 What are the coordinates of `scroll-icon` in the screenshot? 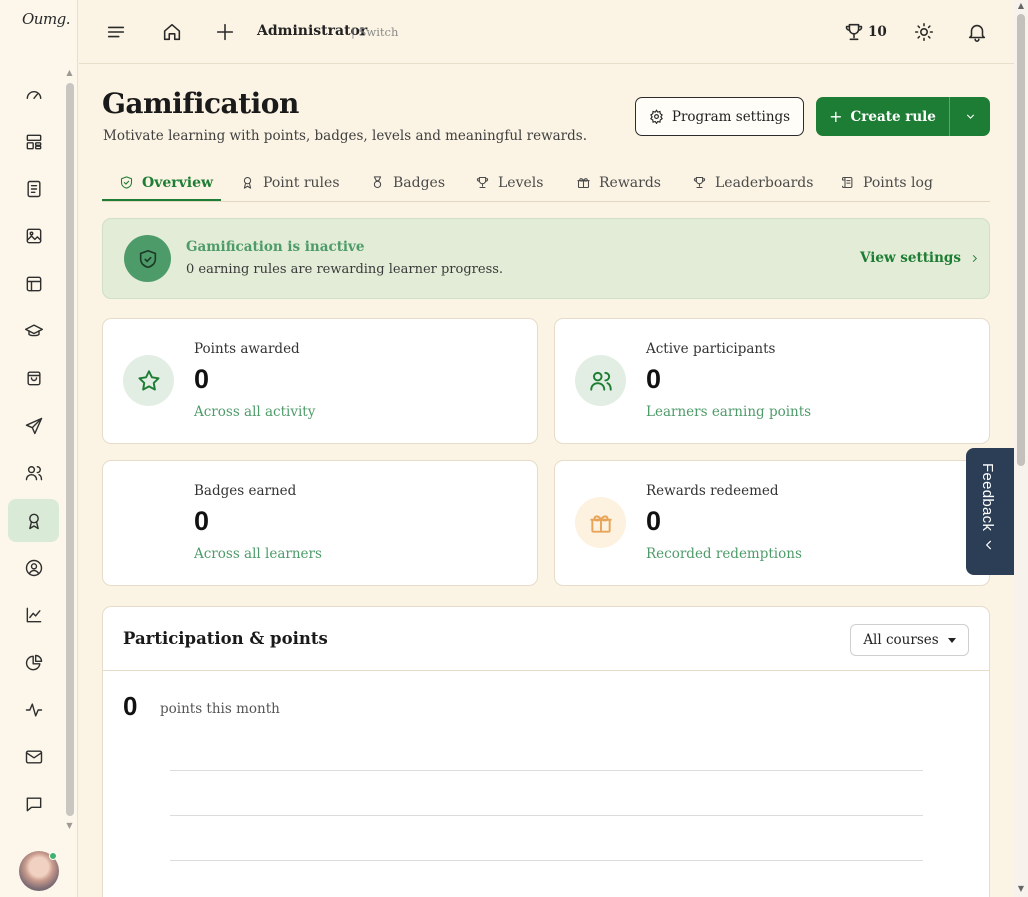 It's located at (847, 182).